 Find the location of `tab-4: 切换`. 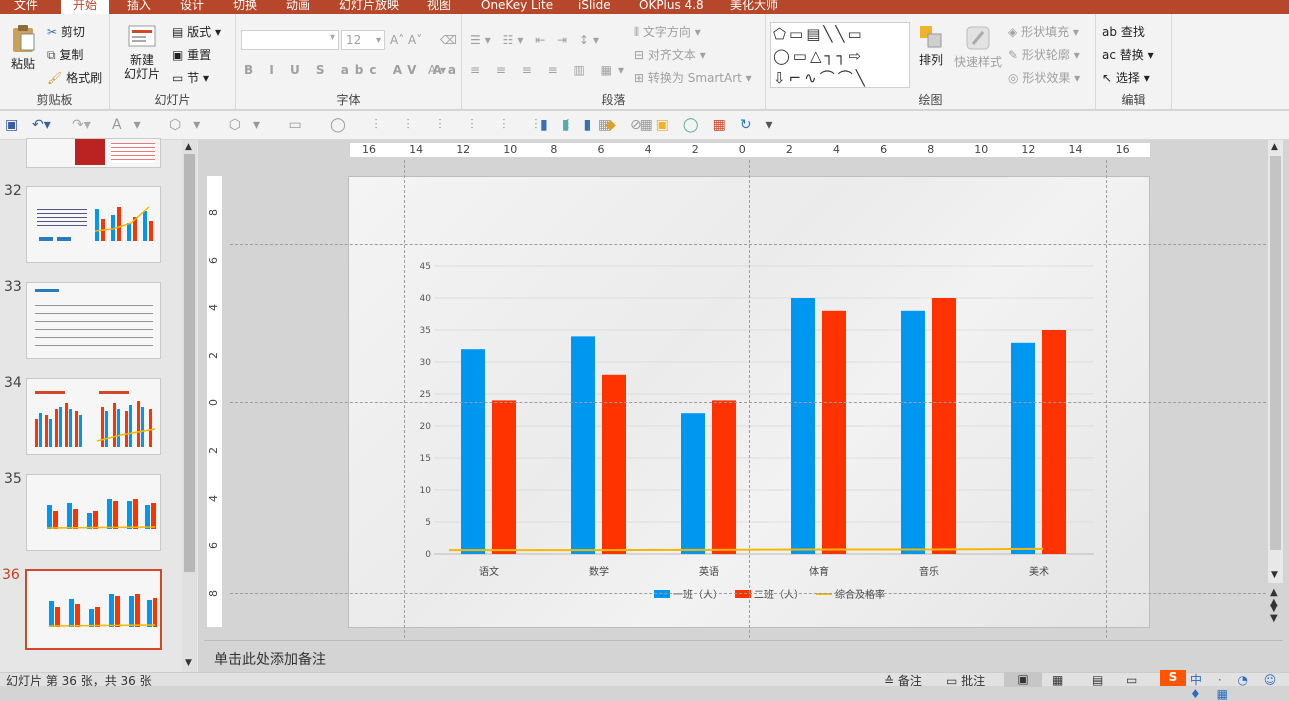

tab-4: 切换 is located at coordinates (245, 7).